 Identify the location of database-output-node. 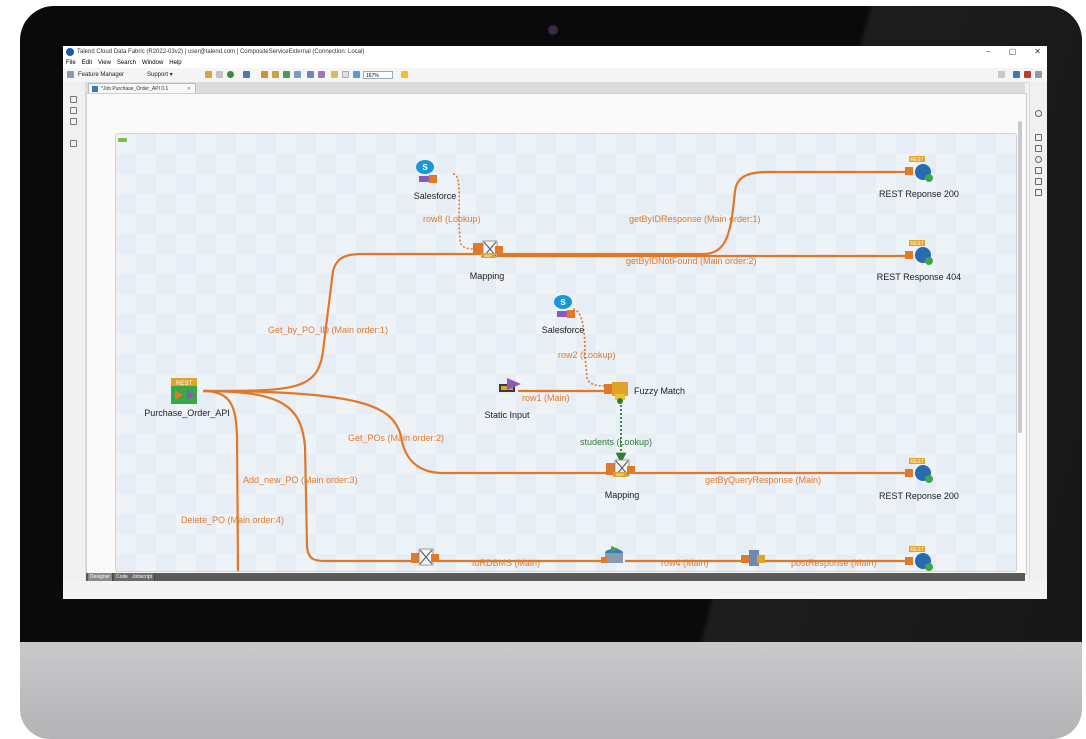
(612, 554).